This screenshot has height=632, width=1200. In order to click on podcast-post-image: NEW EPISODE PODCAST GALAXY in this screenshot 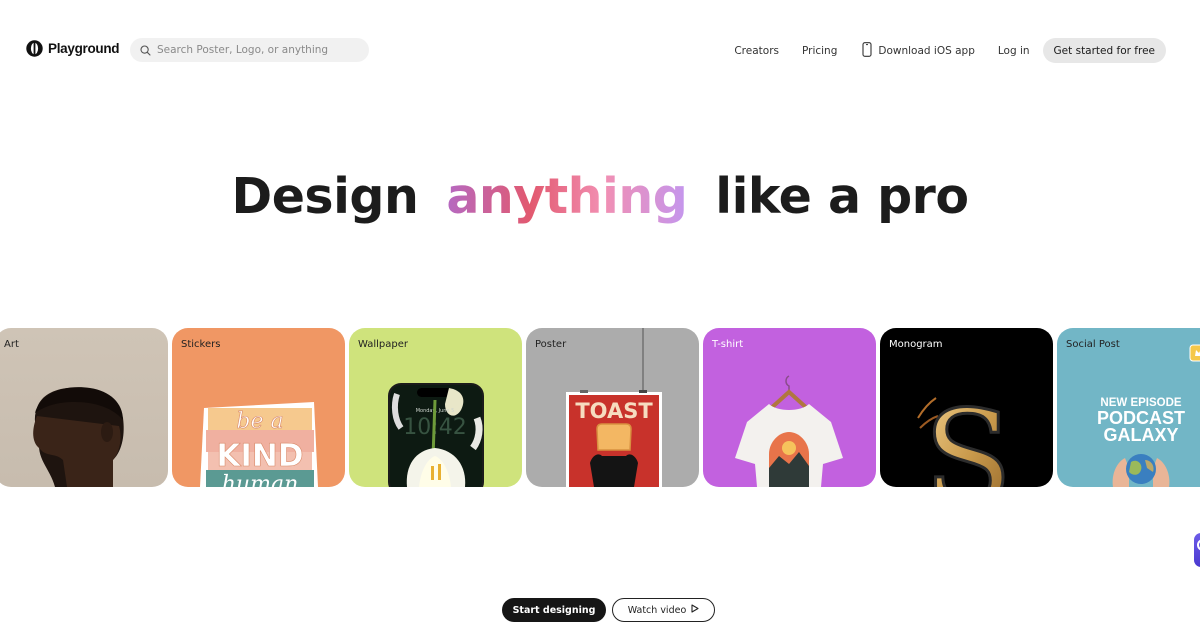, I will do `click(1148, 415)`.